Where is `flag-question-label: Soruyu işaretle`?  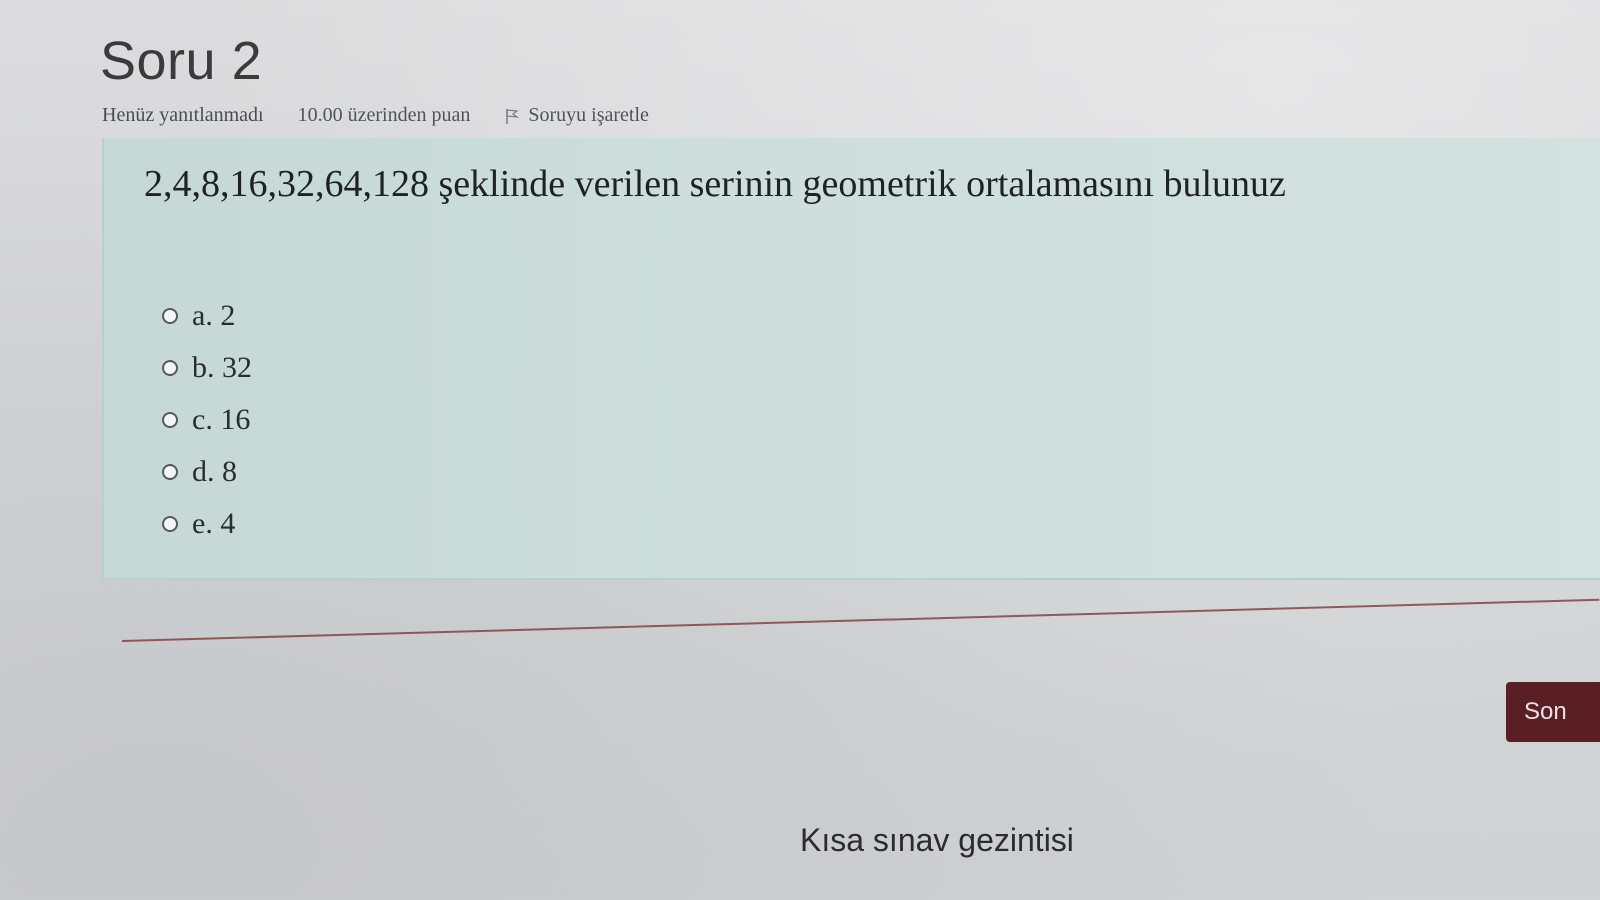
flag-question-label: Soruyu işaretle is located at coordinates (588, 115).